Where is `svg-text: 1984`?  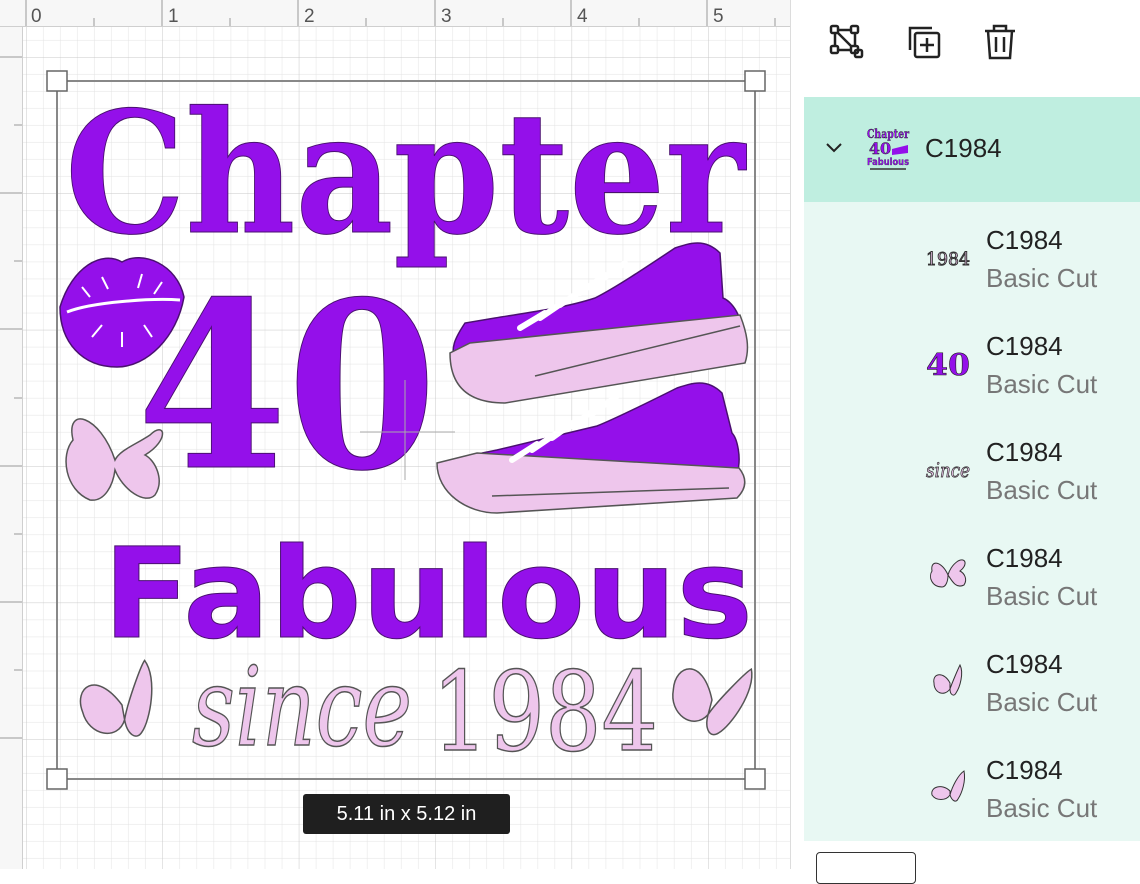 svg-text: 1984 is located at coordinates (948, 259).